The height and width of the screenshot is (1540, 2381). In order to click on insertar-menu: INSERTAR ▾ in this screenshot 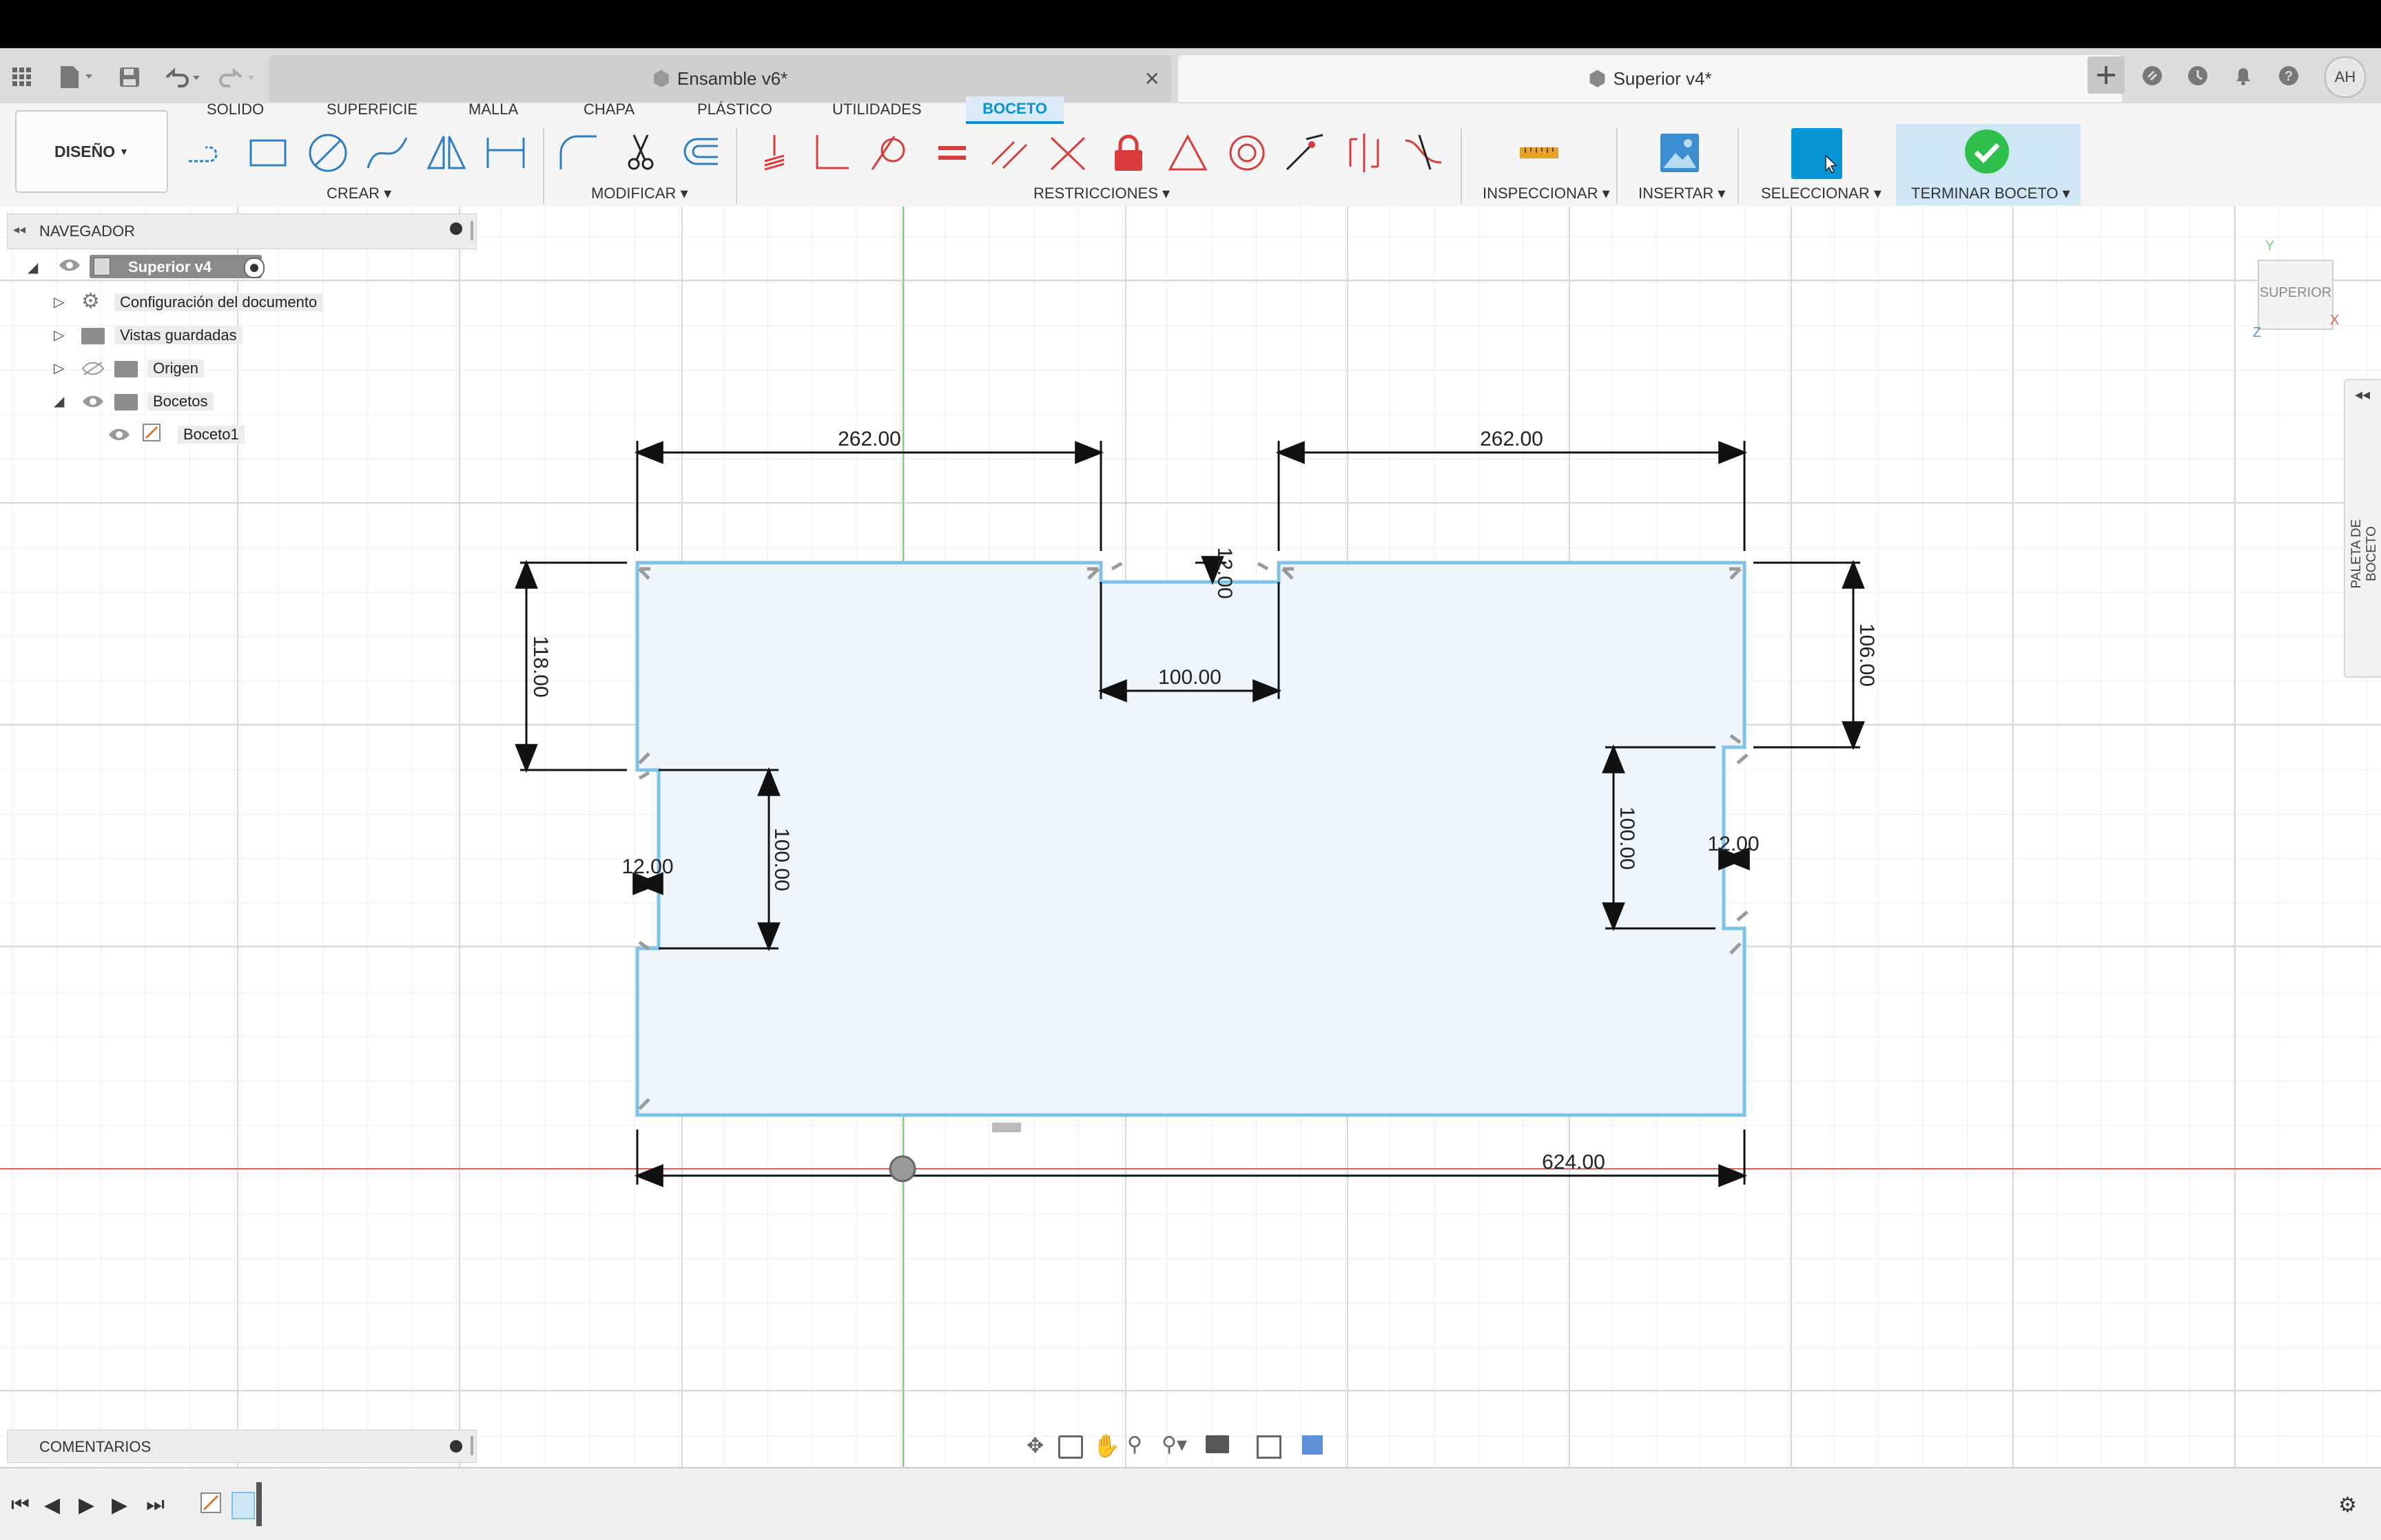, I will do `click(1682, 193)`.